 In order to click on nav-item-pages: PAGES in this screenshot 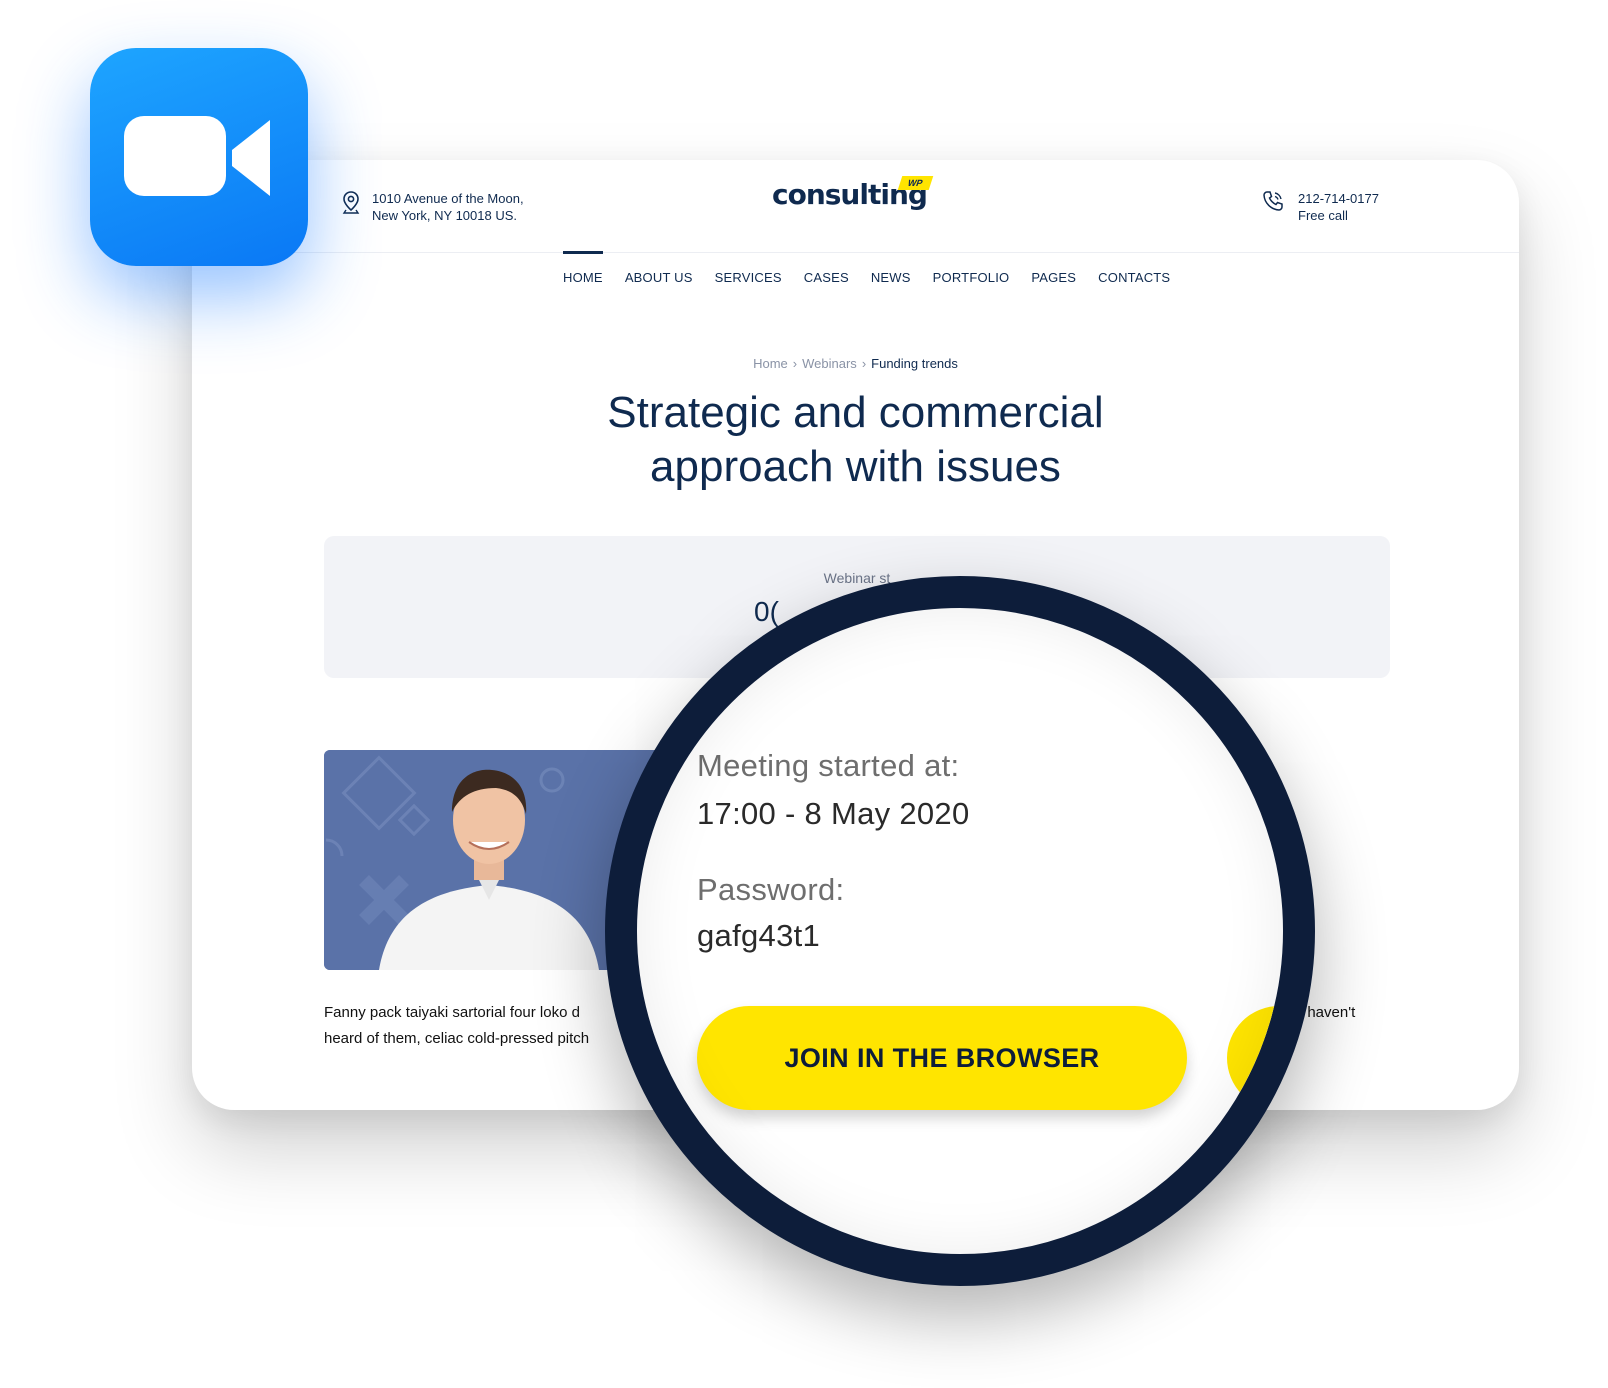, I will do `click(1053, 268)`.